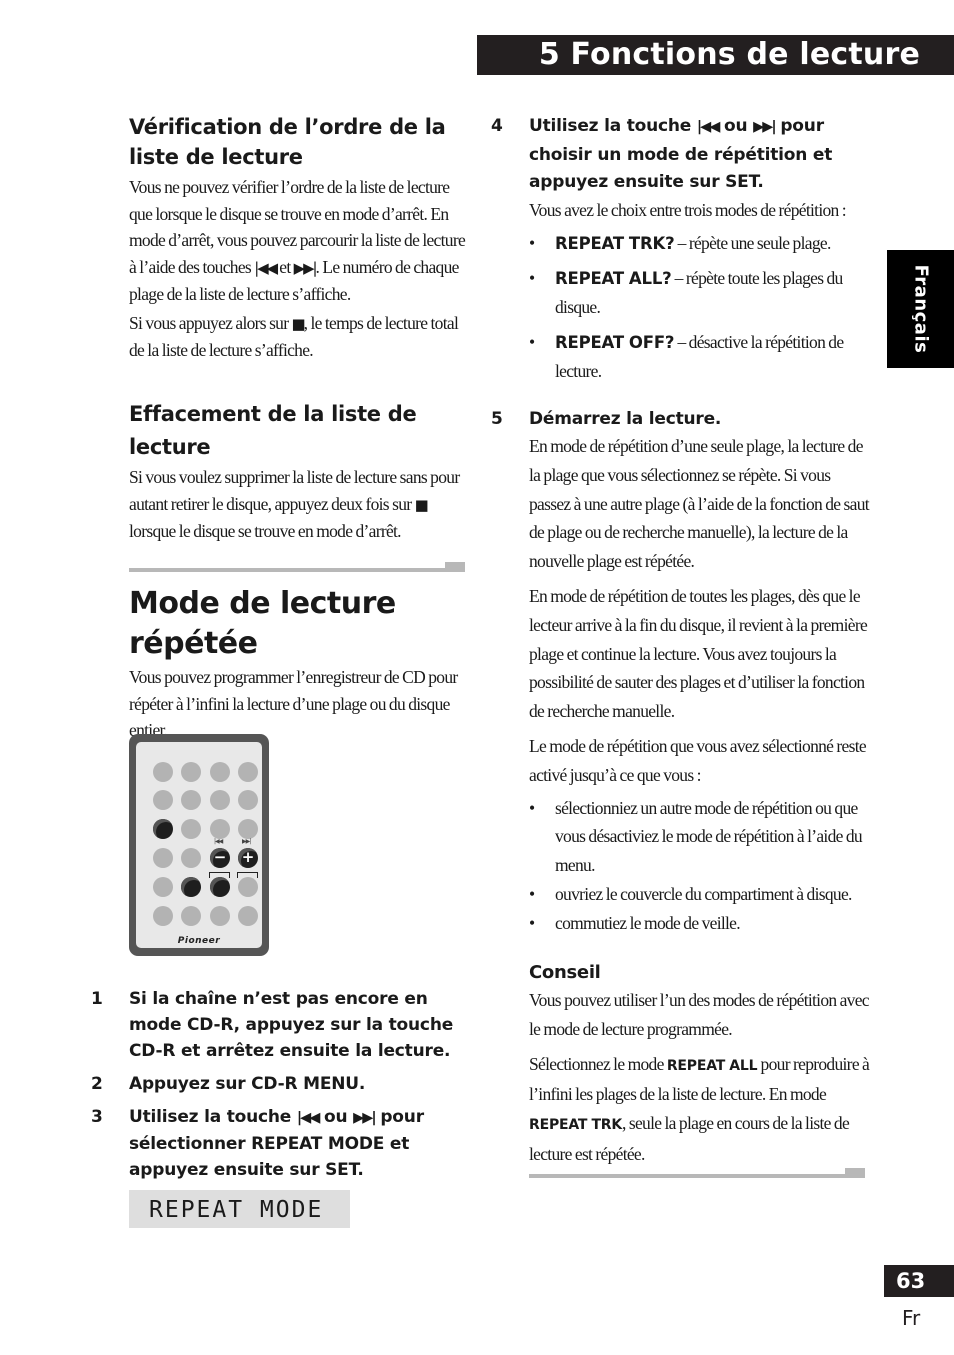 Image resolution: width=954 pixels, height=1355 pixels. I want to click on remote-control-illustration: Pioneer |◀◀ − ▶▶| +, so click(199, 845).